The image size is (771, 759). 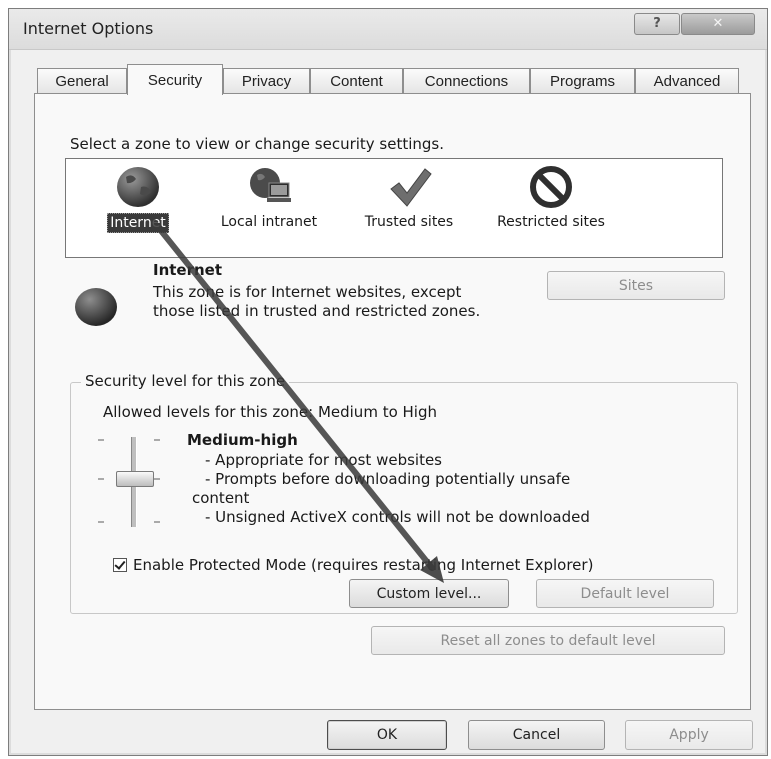 What do you see at coordinates (175, 79) in the screenshot?
I see `tab-security: Security` at bounding box center [175, 79].